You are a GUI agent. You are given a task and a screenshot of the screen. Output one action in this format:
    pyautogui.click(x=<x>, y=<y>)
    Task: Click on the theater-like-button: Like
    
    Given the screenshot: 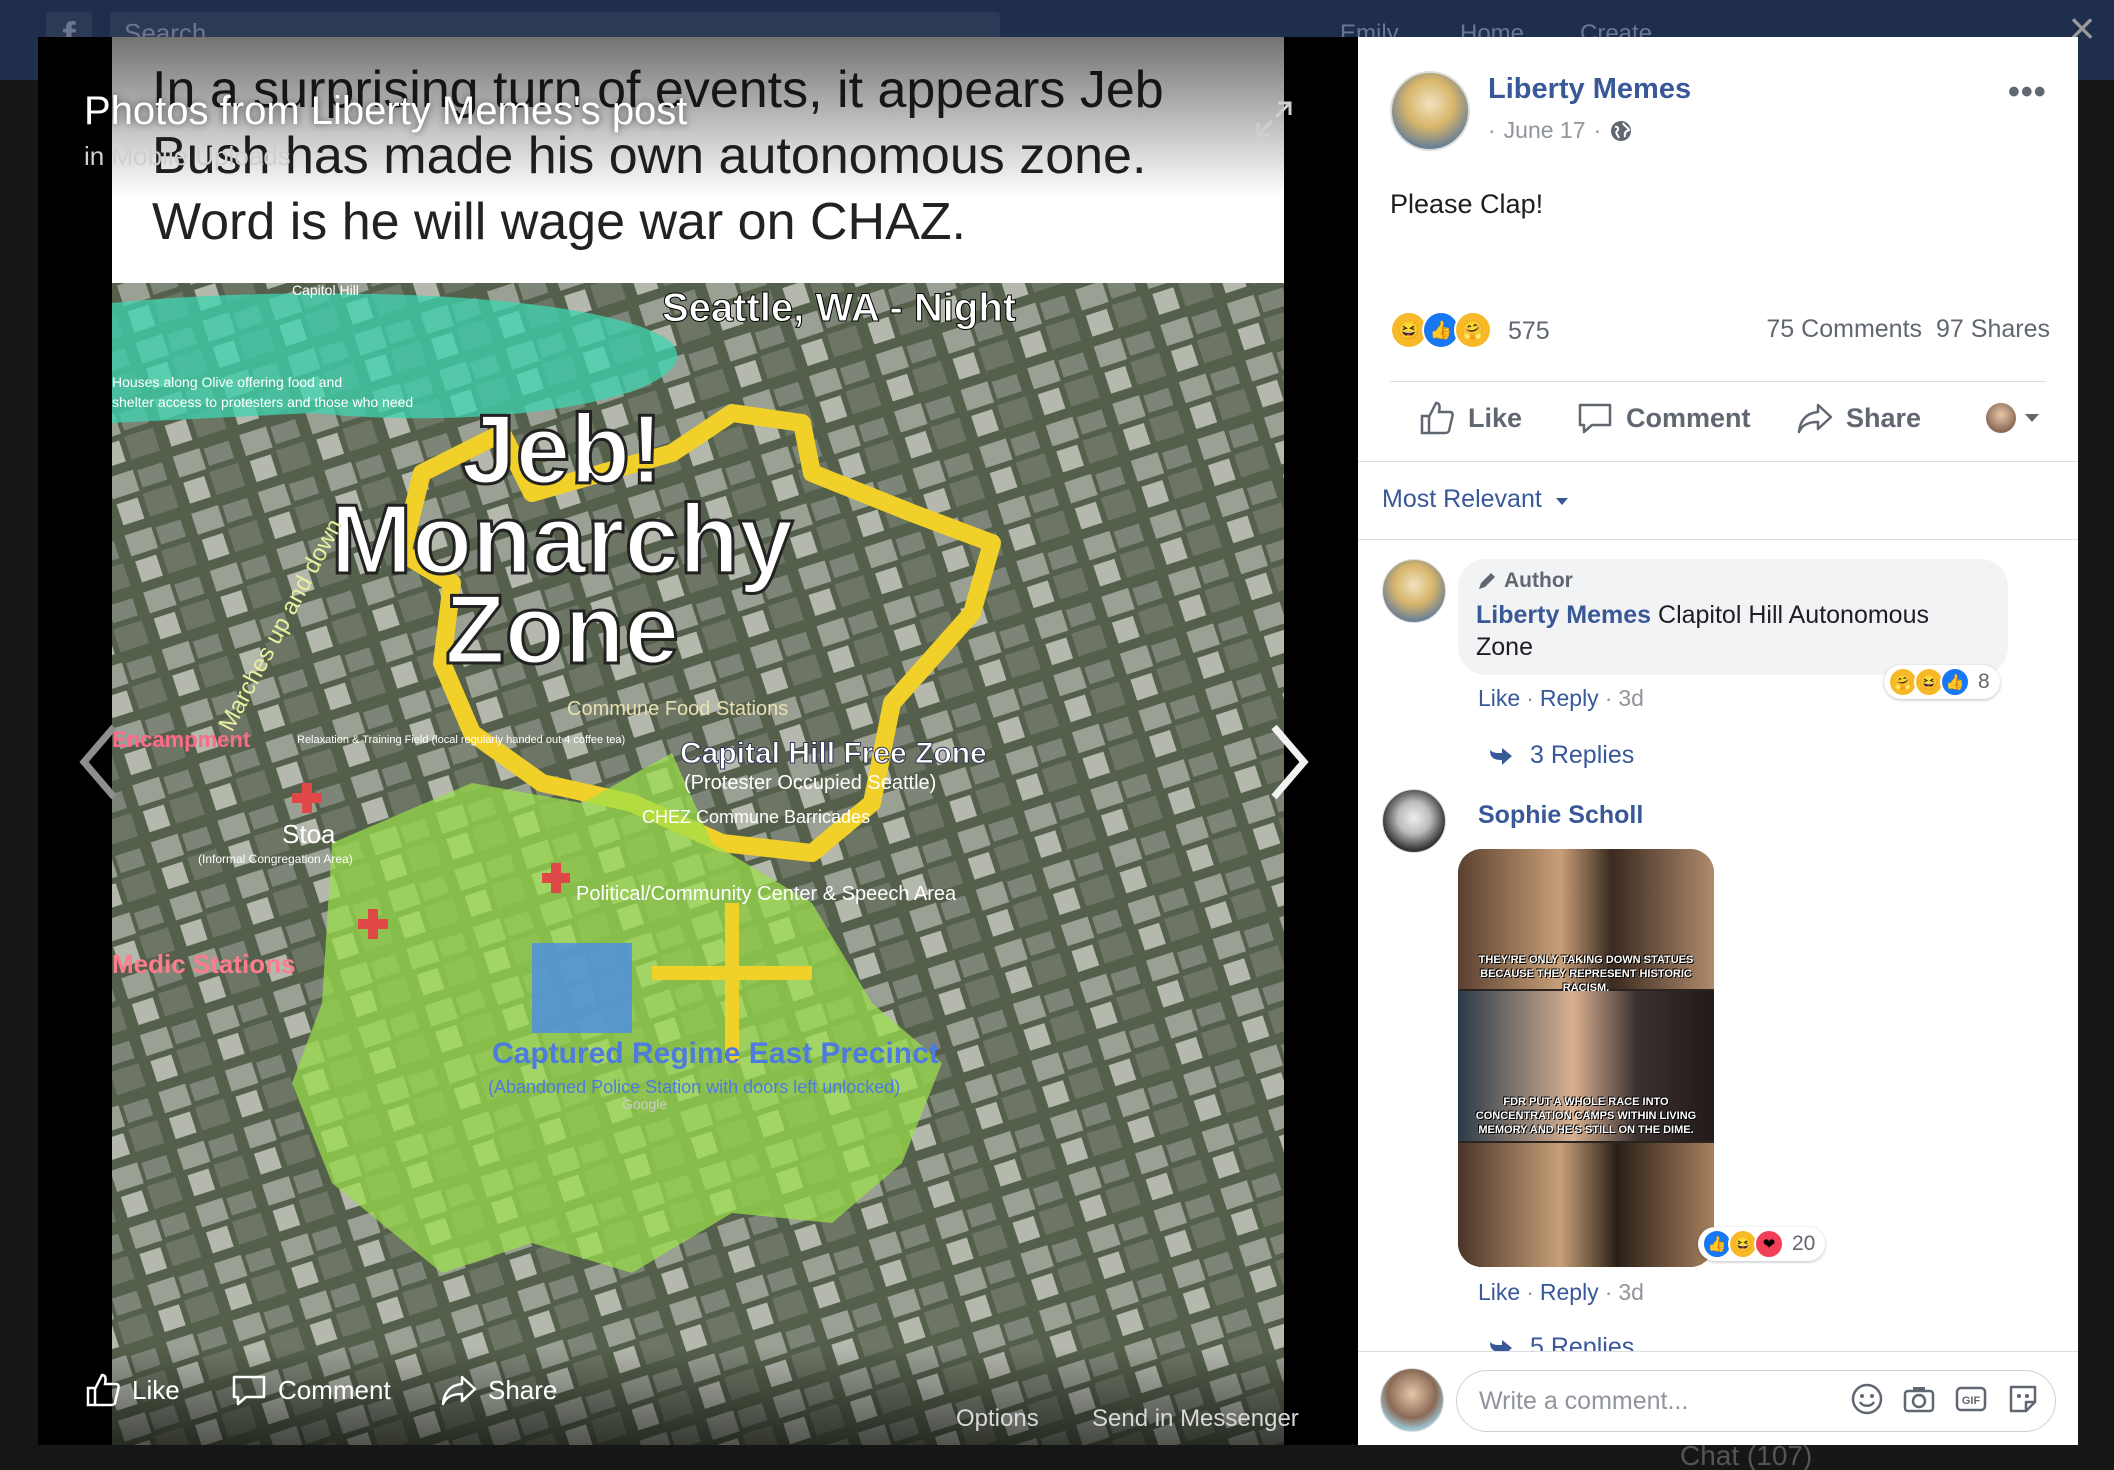 What is the action you would take?
    pyautogui.click(x=132, y=1390)
    